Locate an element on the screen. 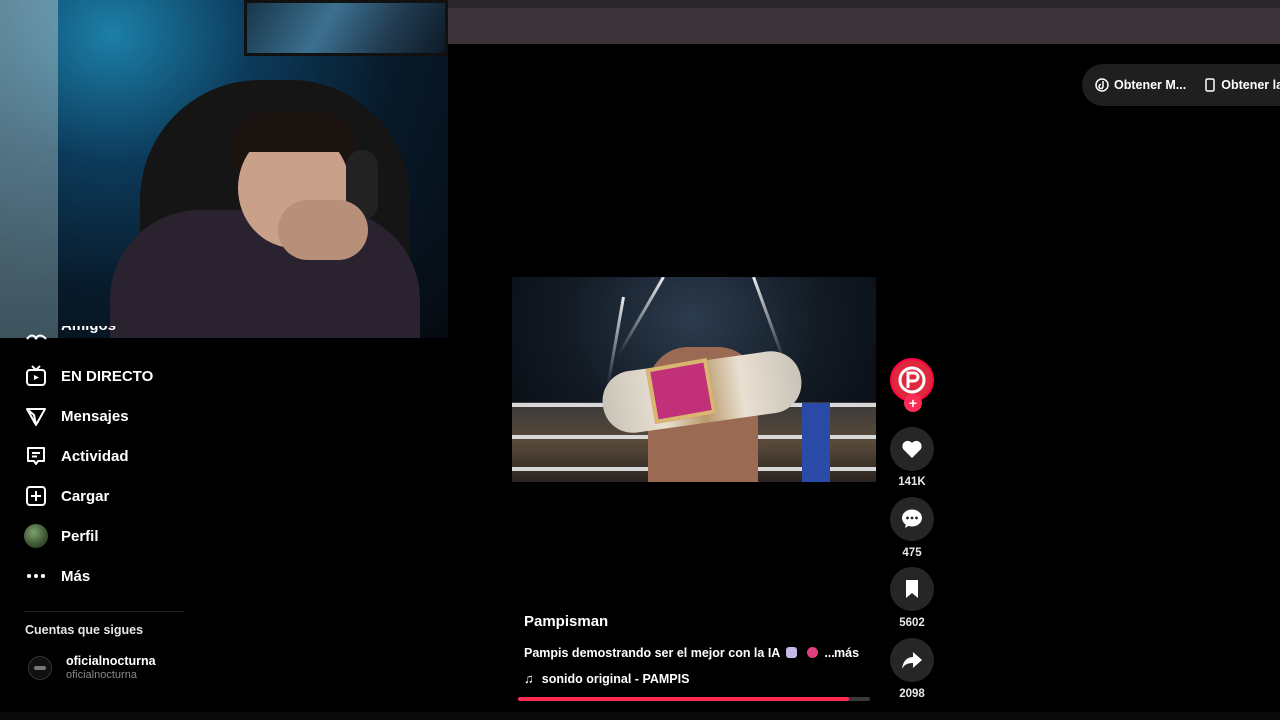 The height and width of the screenshot is (720, 1280). sidebar-item-live: EN DIRECTO is located at coordinates (88, 376).